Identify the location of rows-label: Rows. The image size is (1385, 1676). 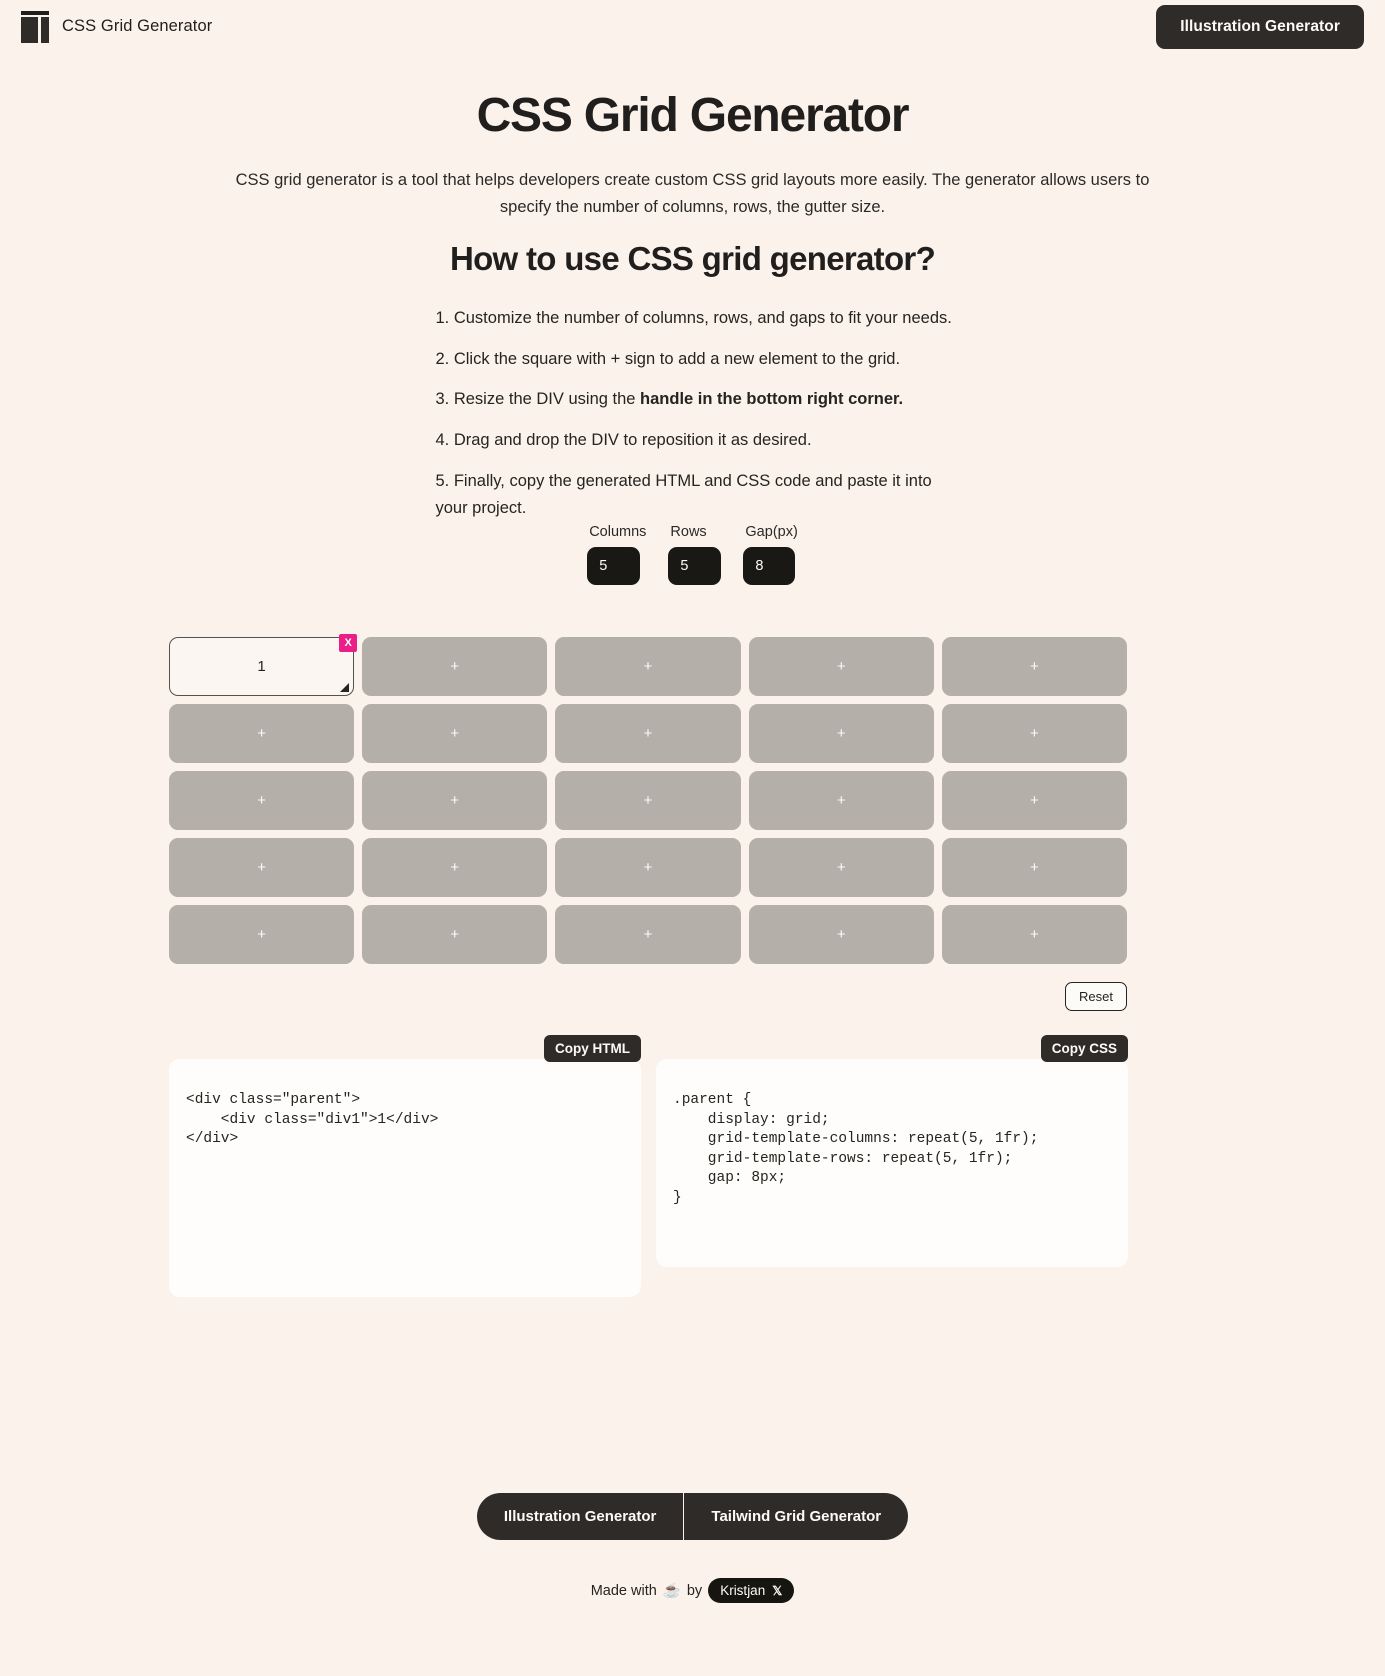
(688, 532).